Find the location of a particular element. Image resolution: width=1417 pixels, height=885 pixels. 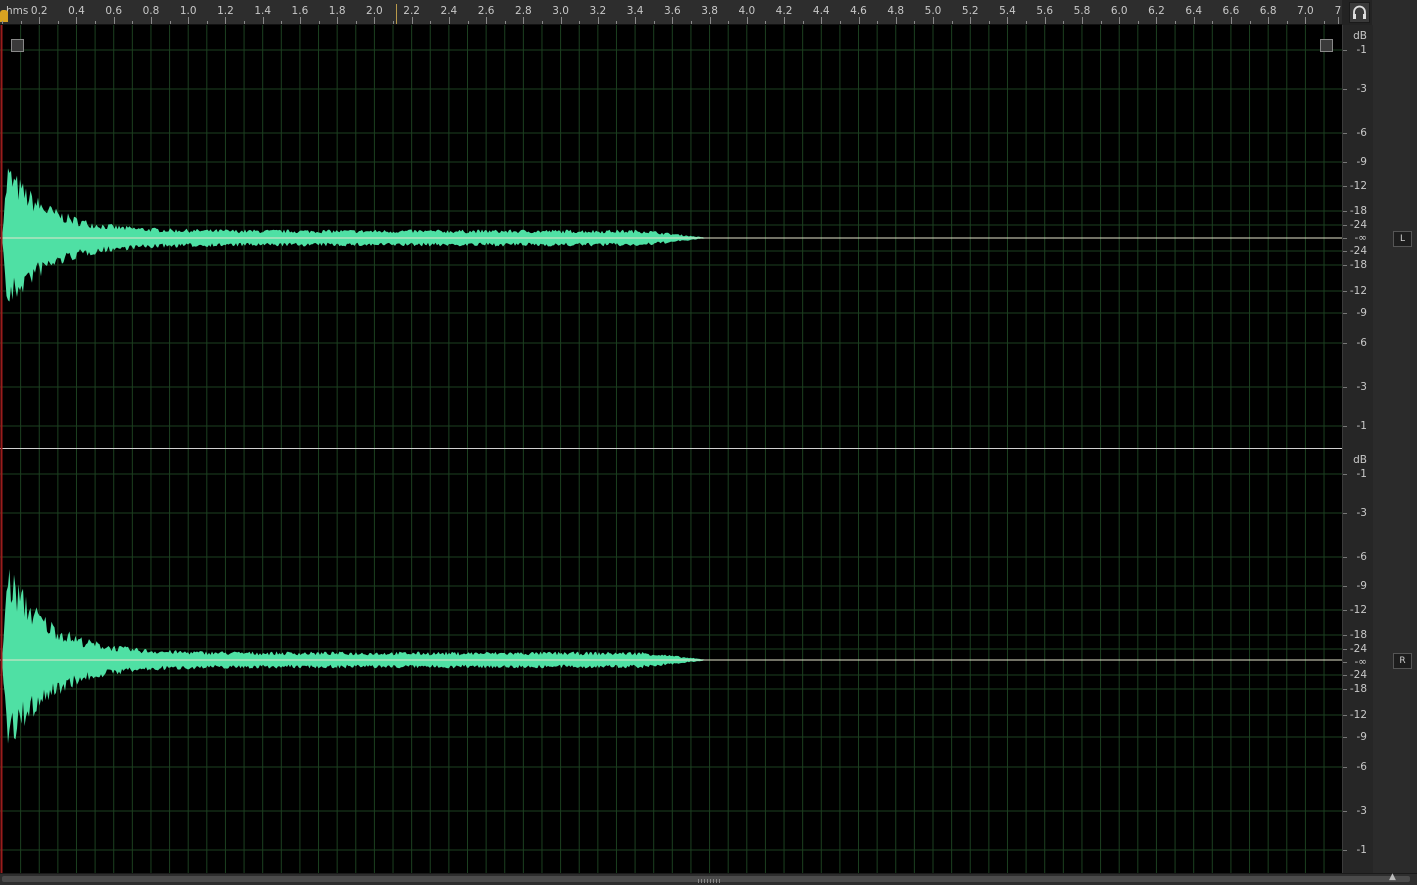

ruler-label: 6.0 is located at coordinates (1119, 11).